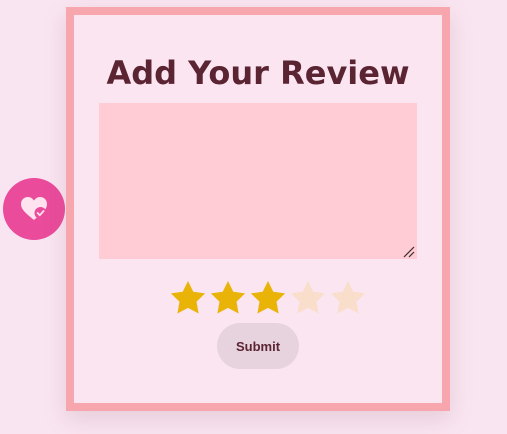  Describe the element at coordinates (258, 73) in the screenshot. I see `review-title: Add Your Review` at that location.